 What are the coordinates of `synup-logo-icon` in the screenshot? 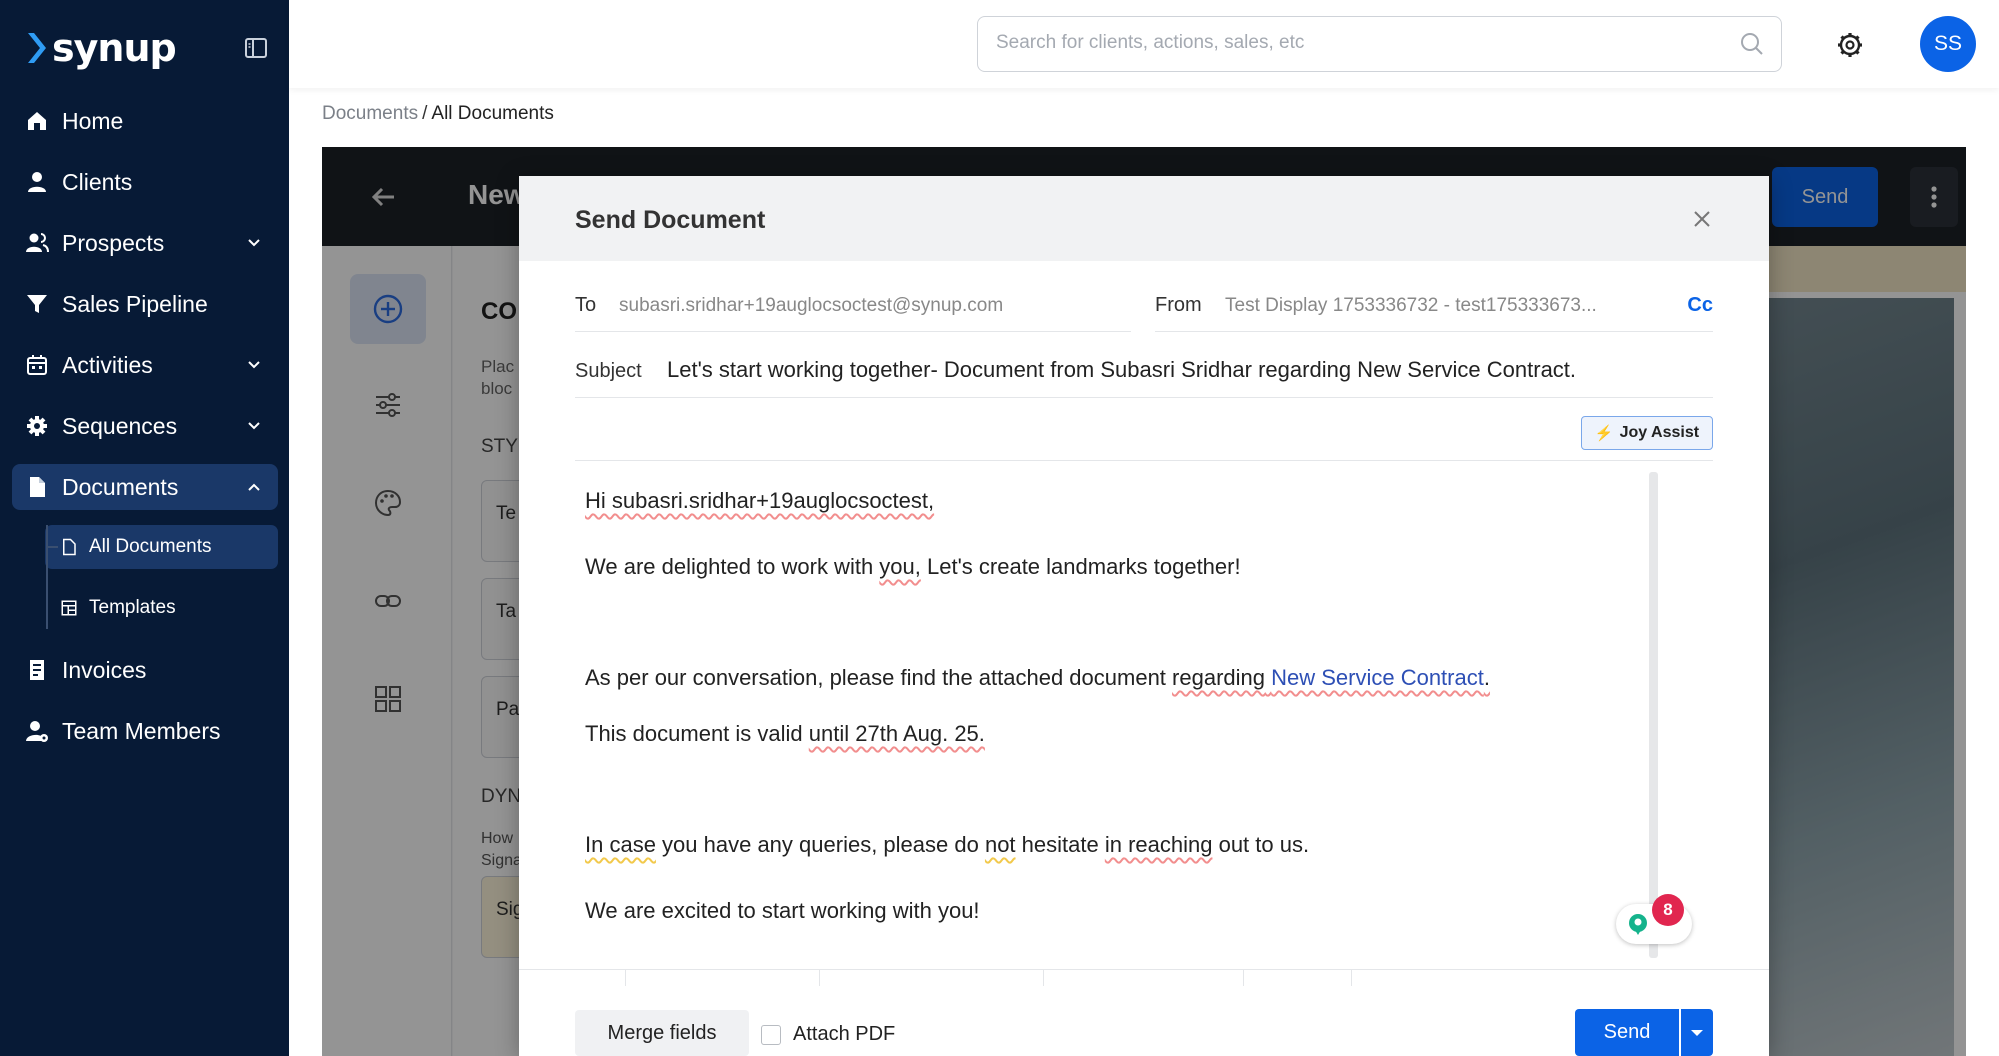 It's located at (37, 48).